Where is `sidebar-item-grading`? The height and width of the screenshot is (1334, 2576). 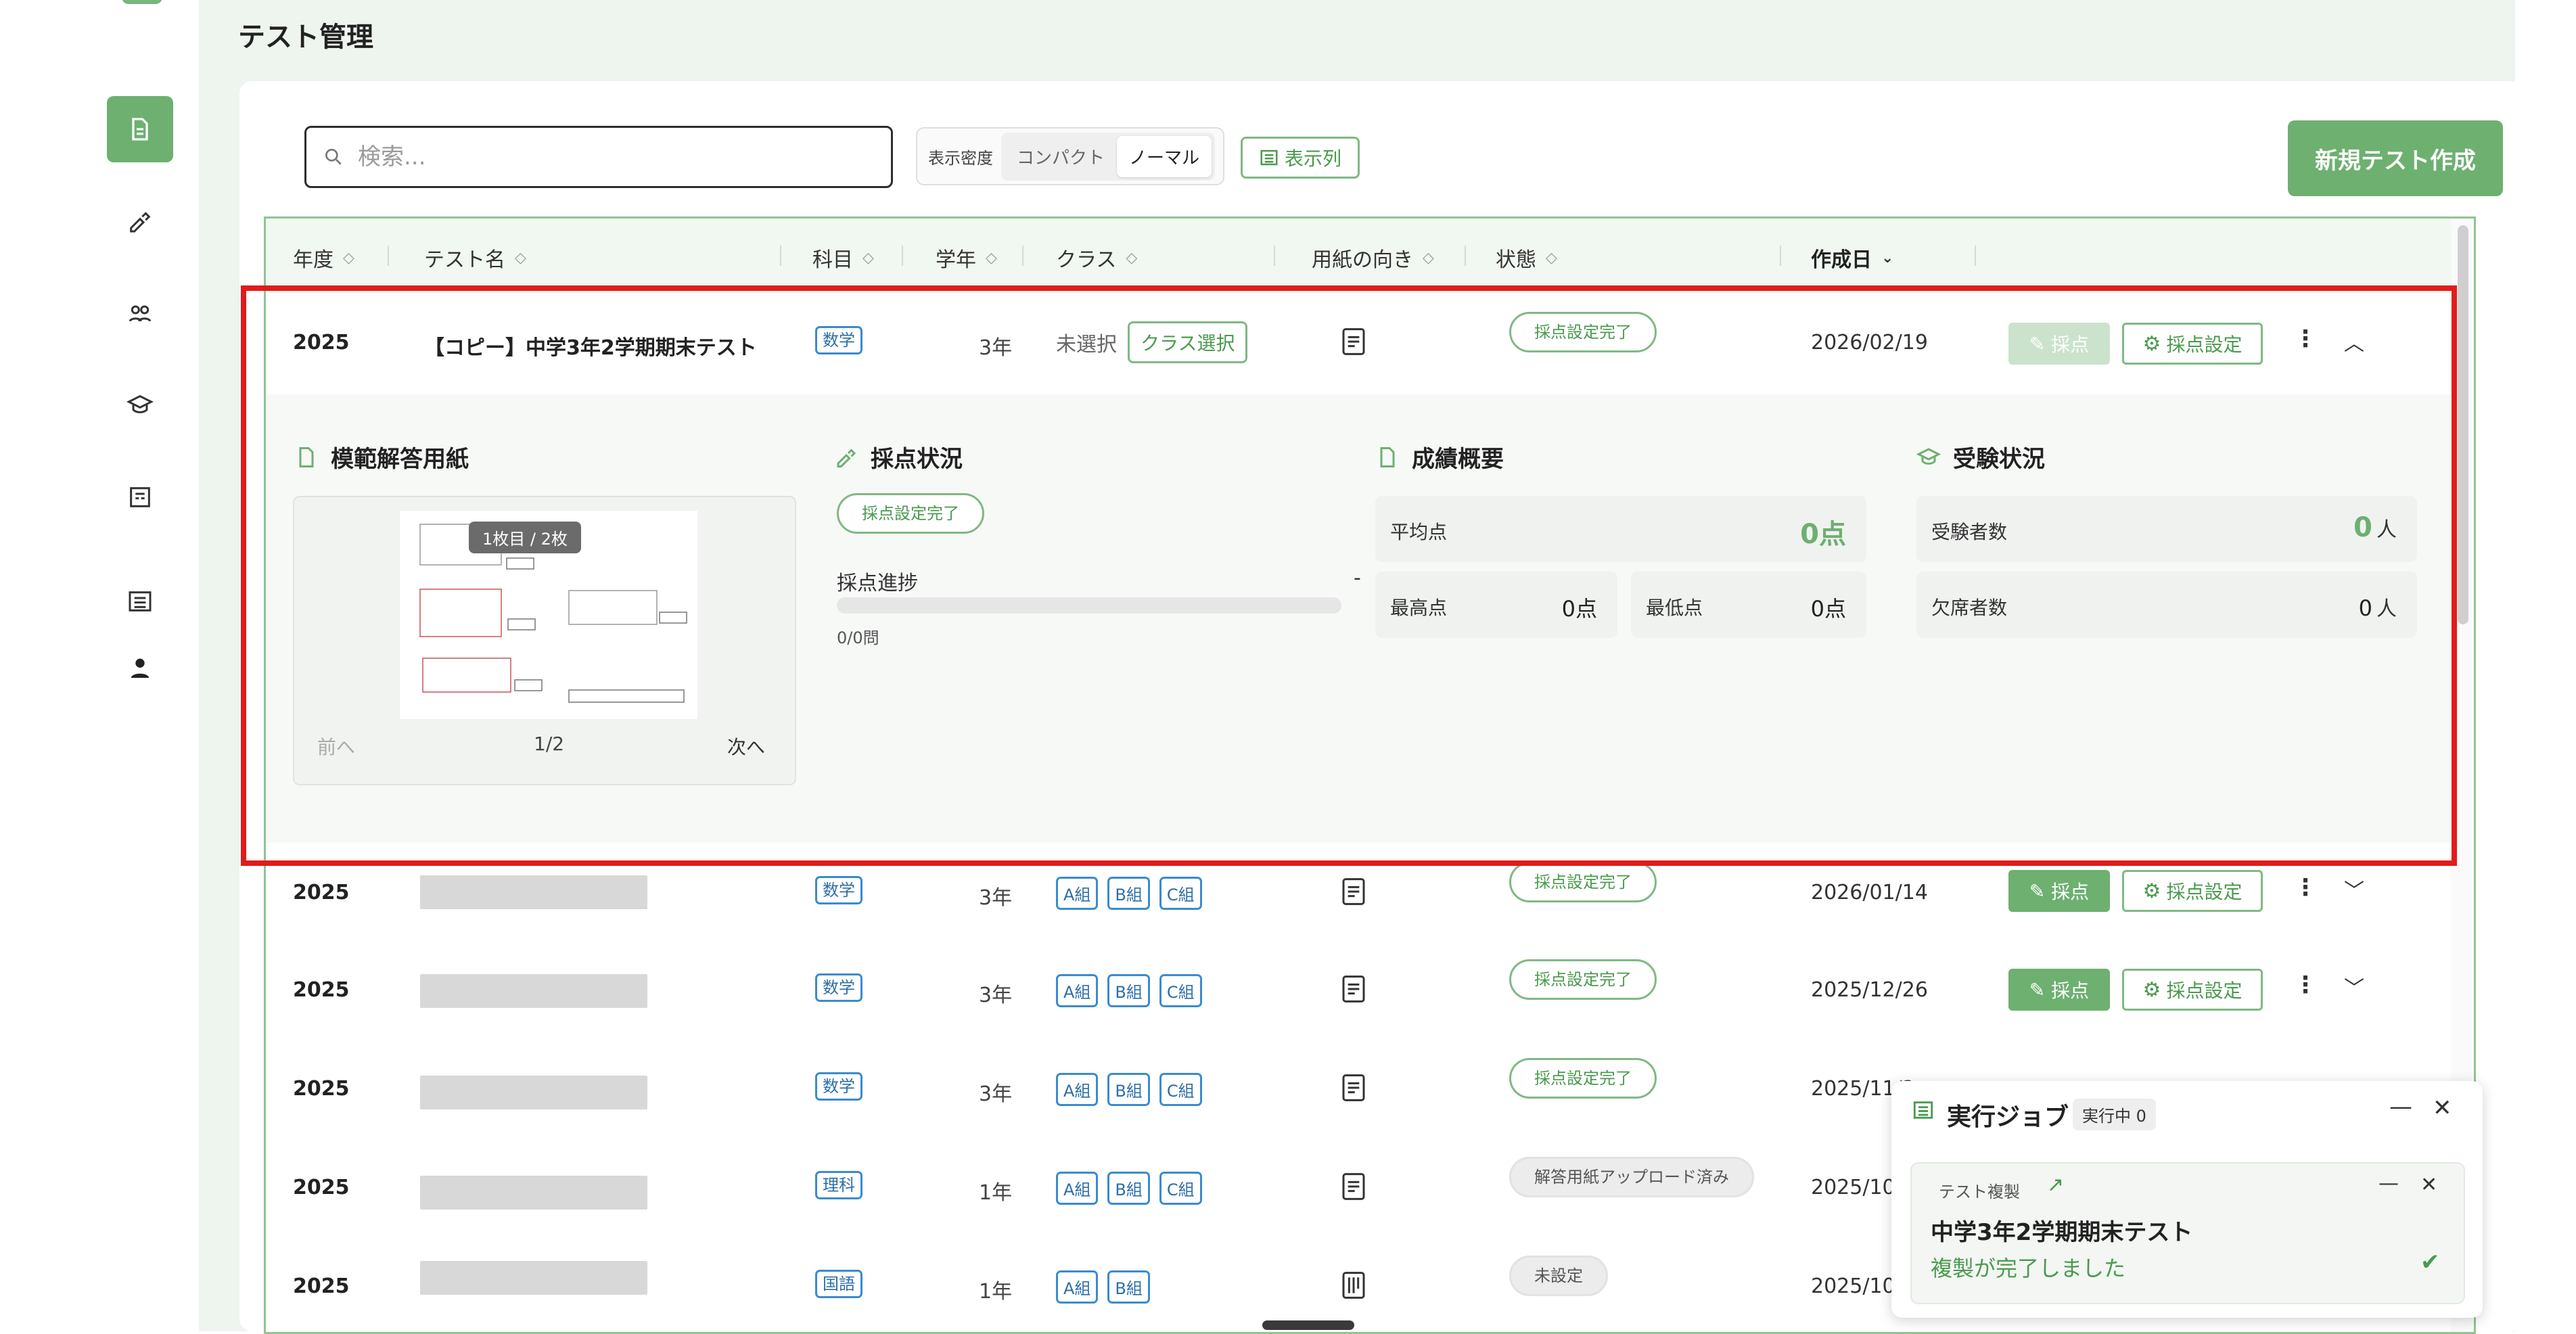
sidebar-item-grading is located at coordinates (140, 221).